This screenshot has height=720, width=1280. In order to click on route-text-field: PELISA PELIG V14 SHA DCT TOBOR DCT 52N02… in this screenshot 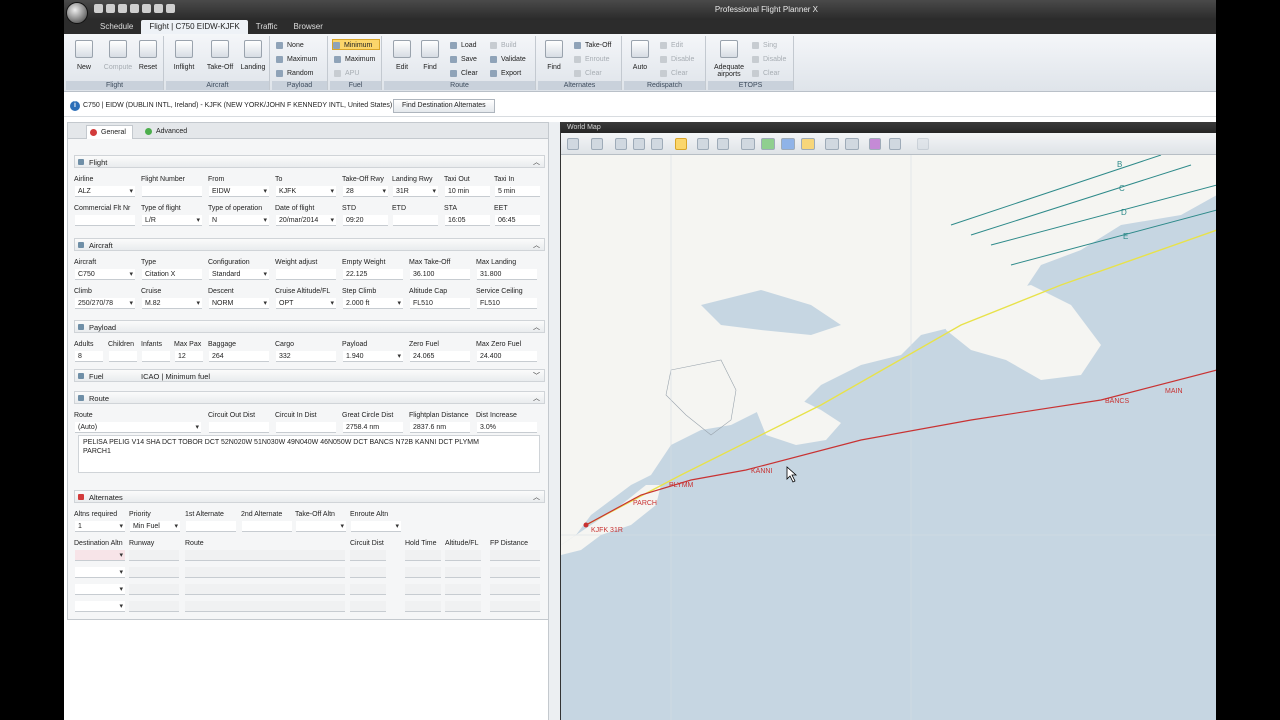, I will do `click(309, 454)`.